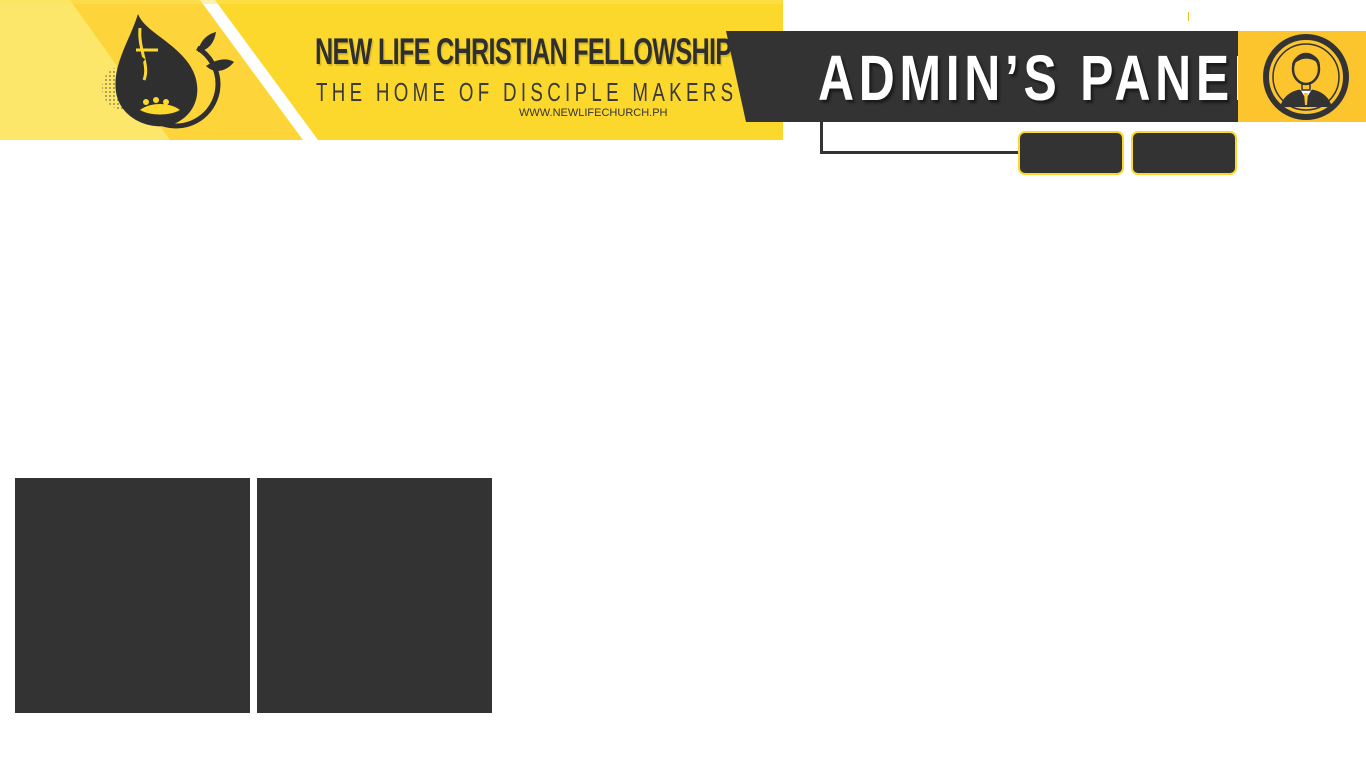 This screenshot has width=1366, height=768. I want to click on top-tick-divider, so click(1188, 16).